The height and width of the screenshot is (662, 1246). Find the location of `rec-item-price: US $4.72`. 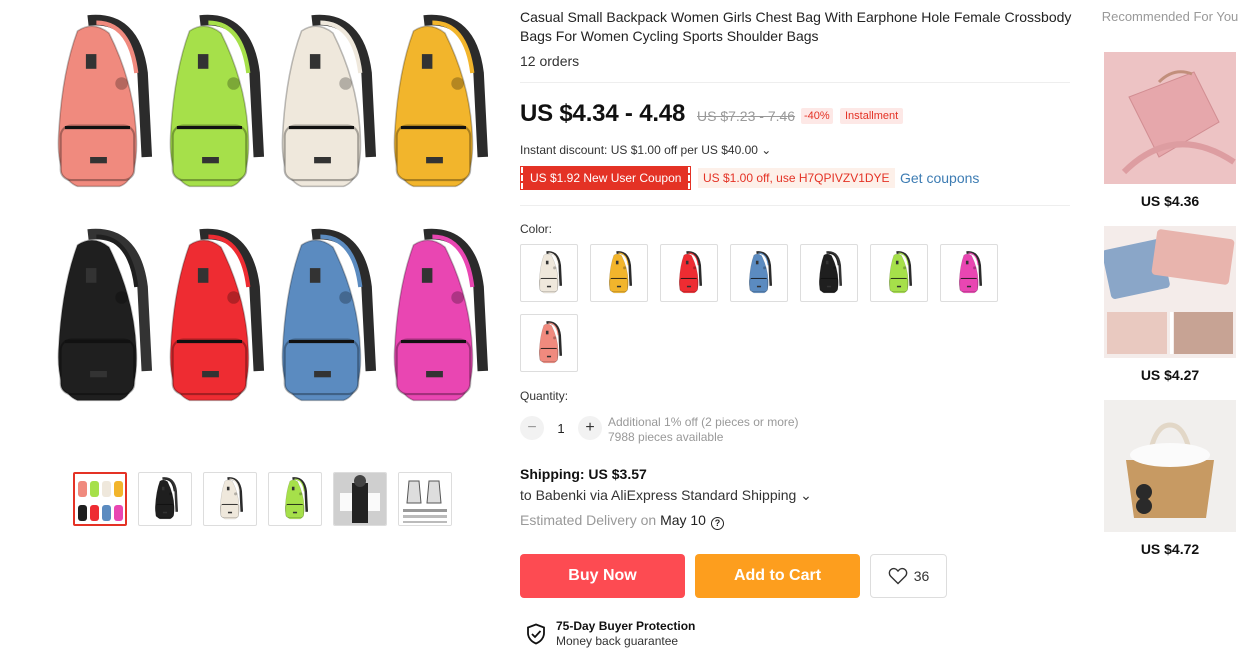

rec-item-price: US $4.72 is located at coordinates (1170, 549).